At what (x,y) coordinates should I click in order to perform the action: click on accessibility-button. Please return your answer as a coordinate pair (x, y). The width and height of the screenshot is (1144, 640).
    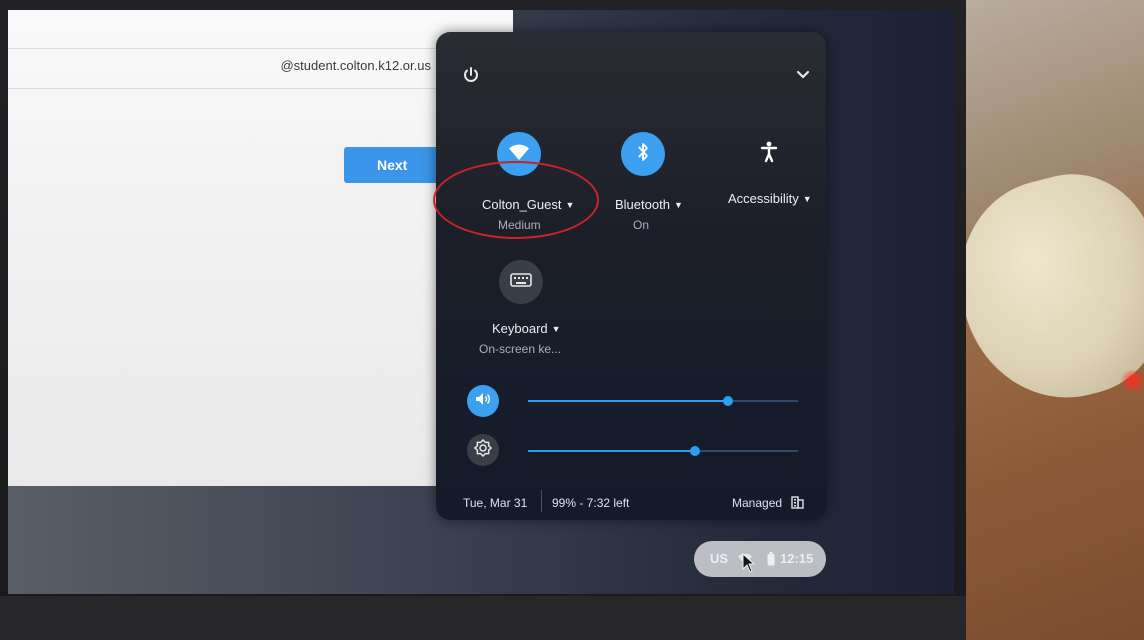
    Looking at the image, I should click on (769, 154).